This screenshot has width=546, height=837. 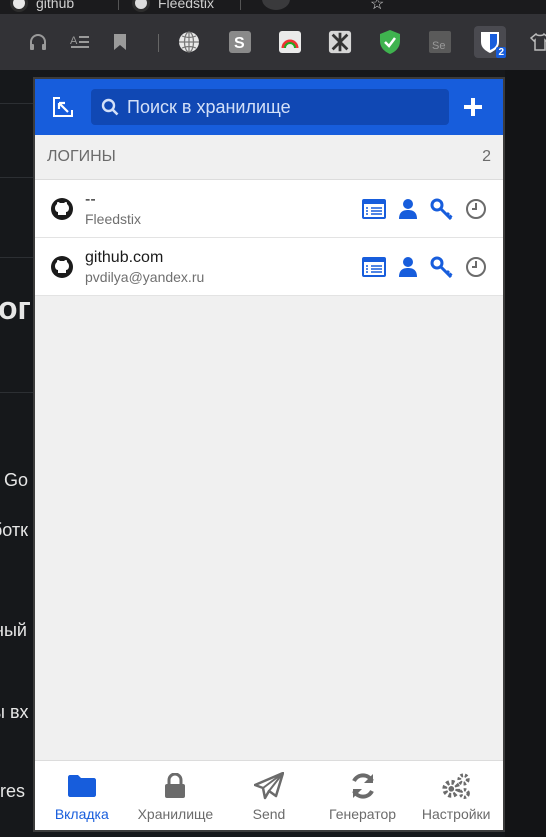 I want to click on nav-settings: Настройки, so click(x=456, y=795).